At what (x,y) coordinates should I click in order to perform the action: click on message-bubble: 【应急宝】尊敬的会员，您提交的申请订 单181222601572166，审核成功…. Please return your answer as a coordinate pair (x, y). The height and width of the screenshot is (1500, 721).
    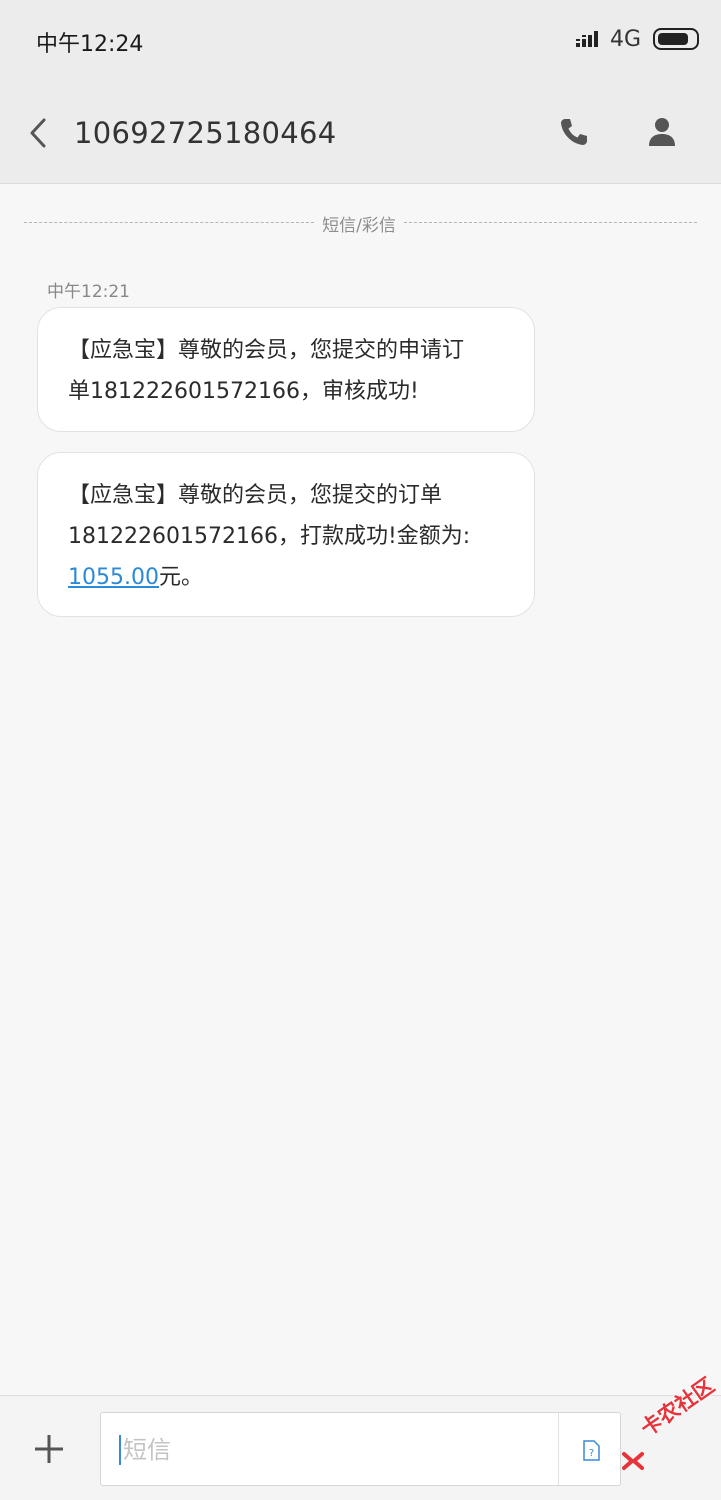
    Looking at the image, I should click on (286, 369).